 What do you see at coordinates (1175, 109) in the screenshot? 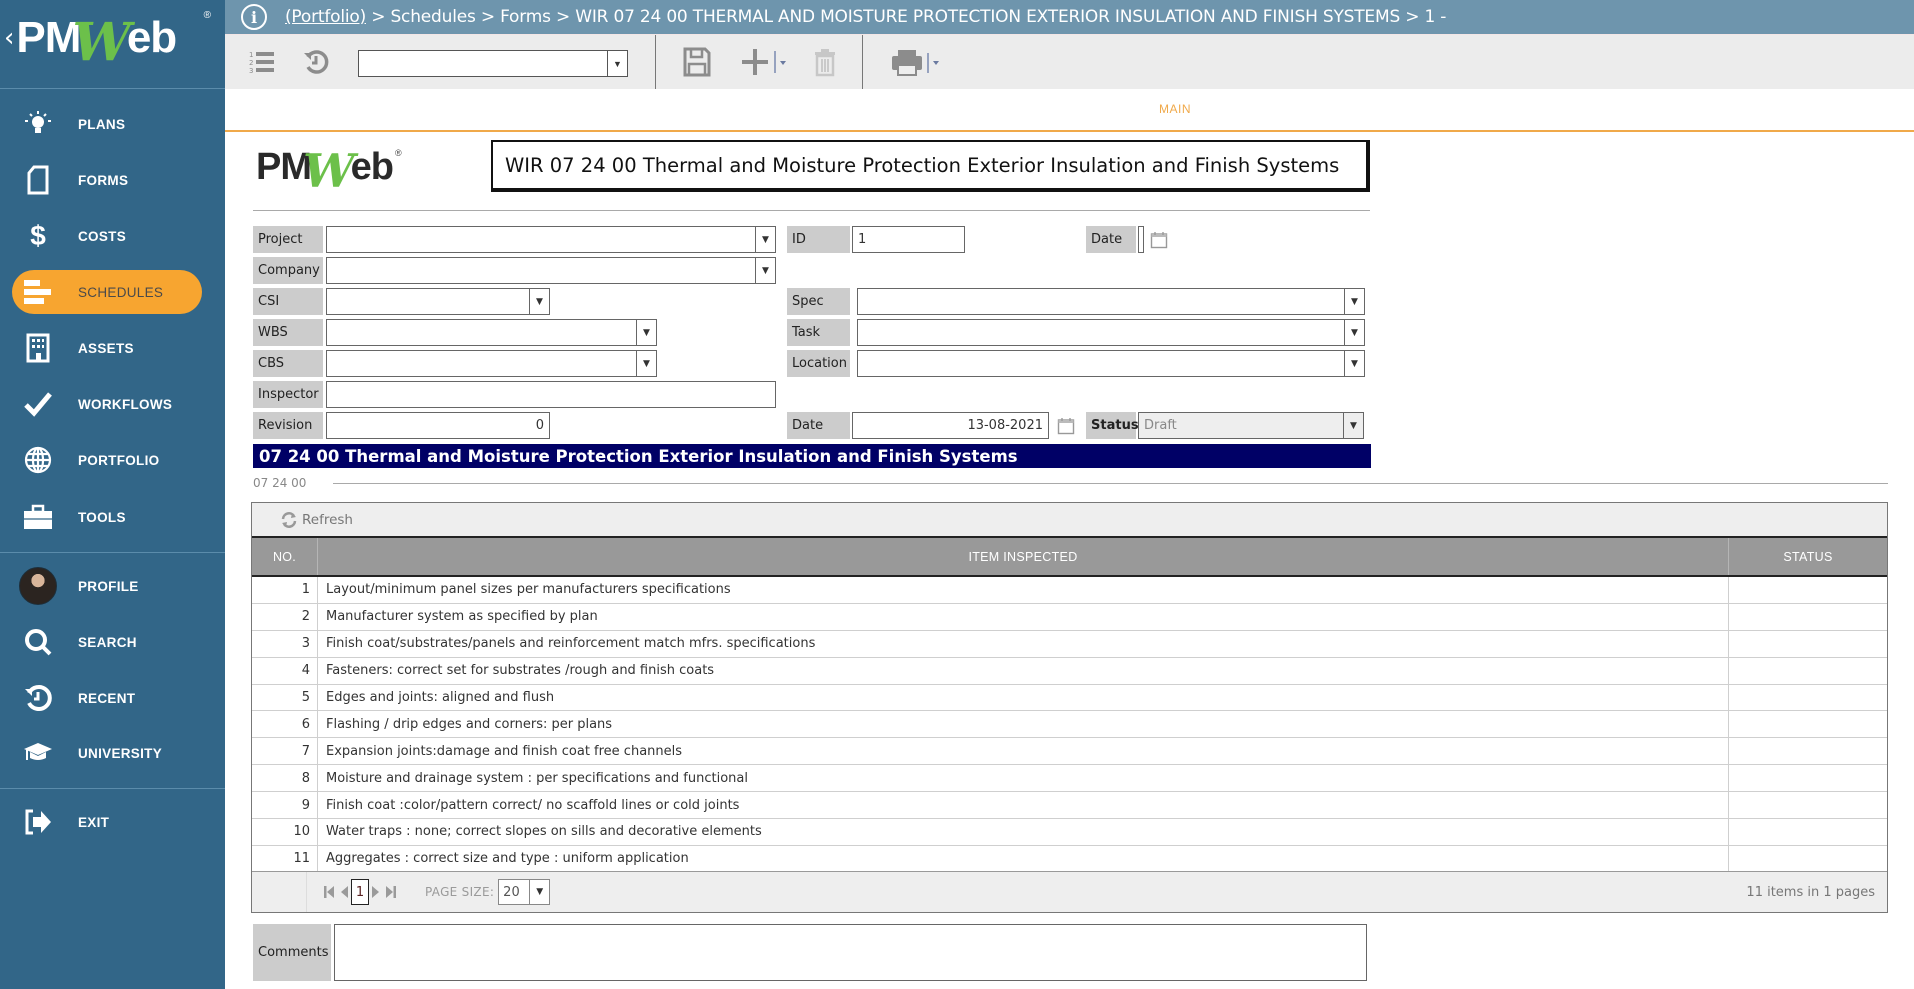
I see `tab-main: MAIN` at bounding box center [1175, 109].